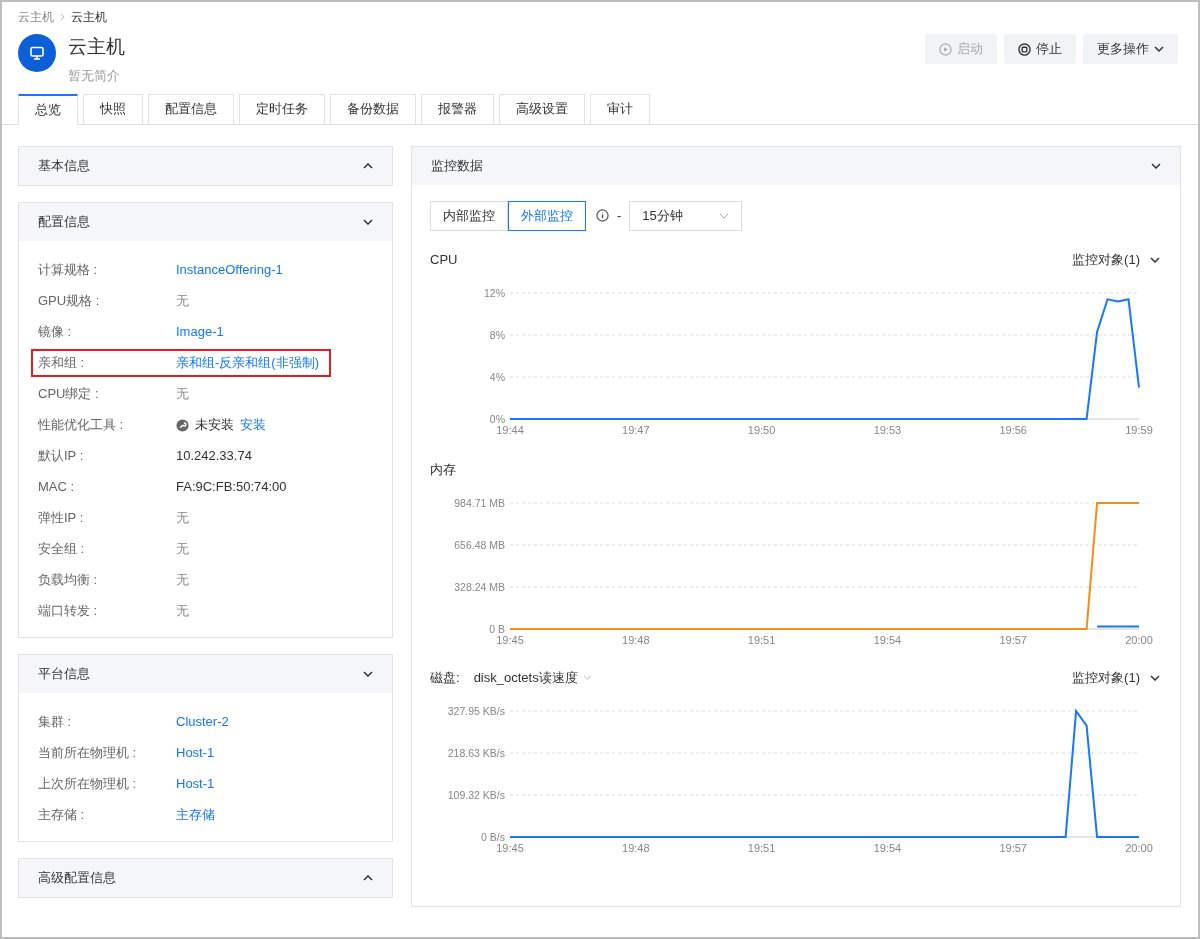  Describe the element at coordinates (61, 363) in the screenshot. I see `field-label: 亲和组 :` at that location.